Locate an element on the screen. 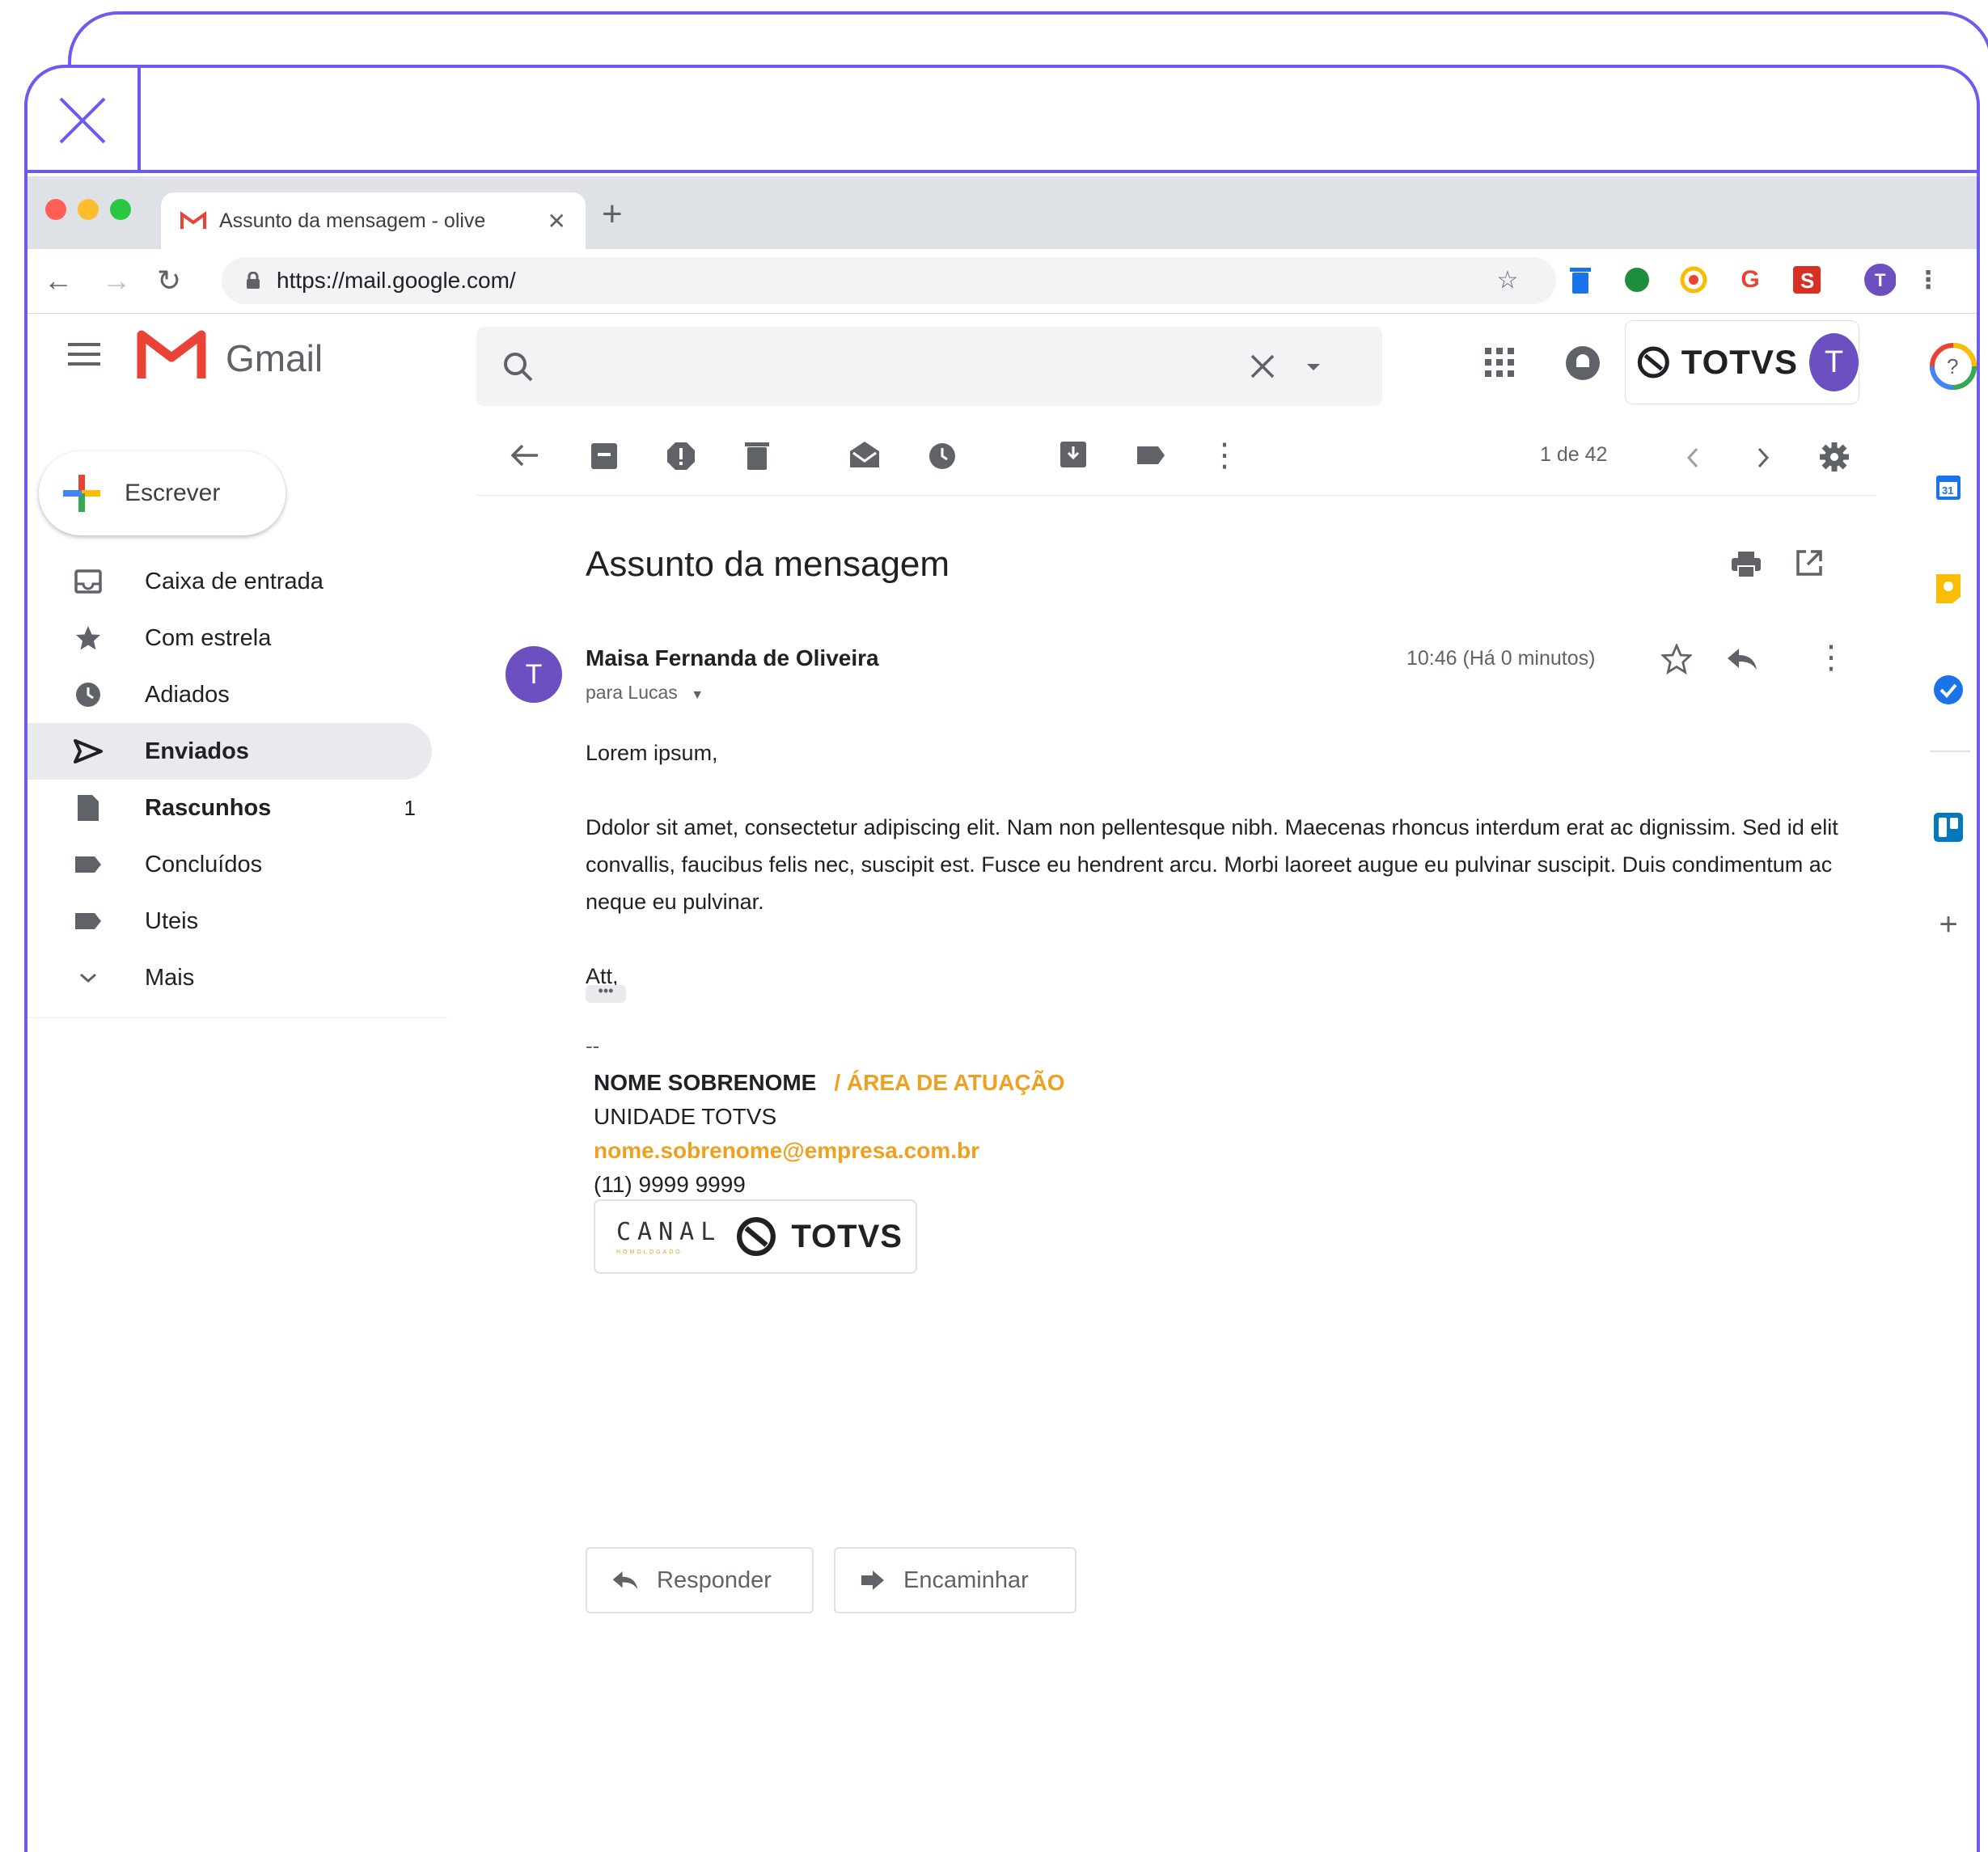 The image size is (1988, 1852). message-timestamp: 10:46 (Há 0 minutos) is located at coordinates (1501, 658).